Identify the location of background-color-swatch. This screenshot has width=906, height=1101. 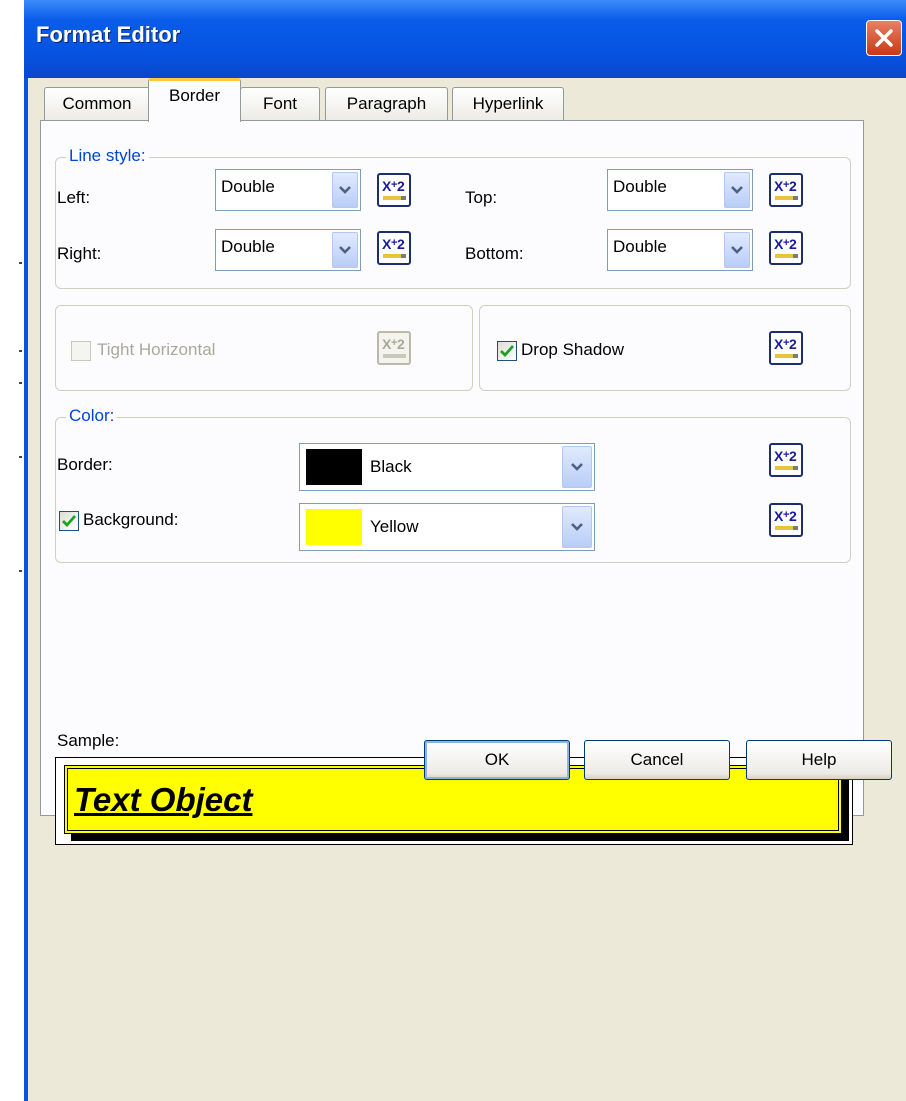
(334, 527).